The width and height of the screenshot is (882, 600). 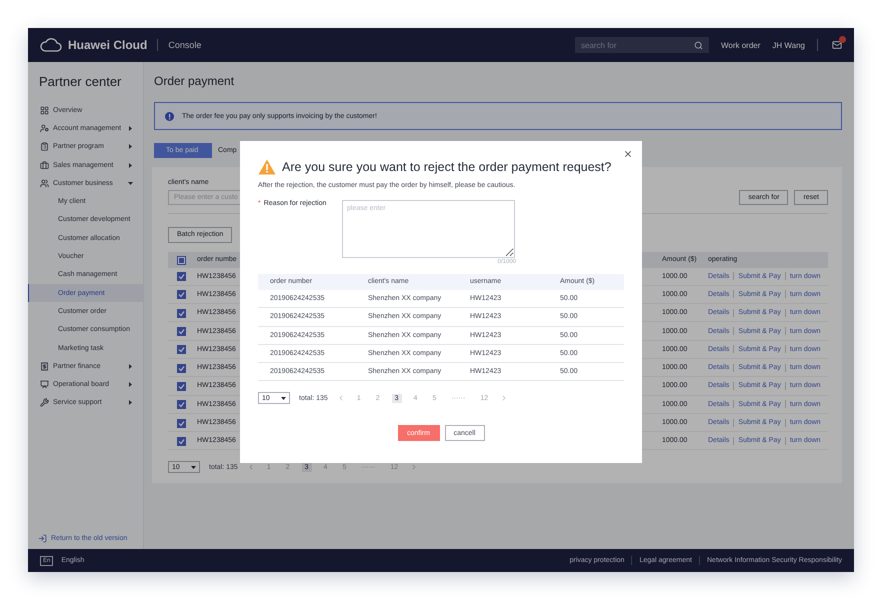 What do you see at coordinates (447, 167) in the screenshot?
I see `dialog-title: Are you sure you want to reject the order payment request?` at bounding box center [447, 167].